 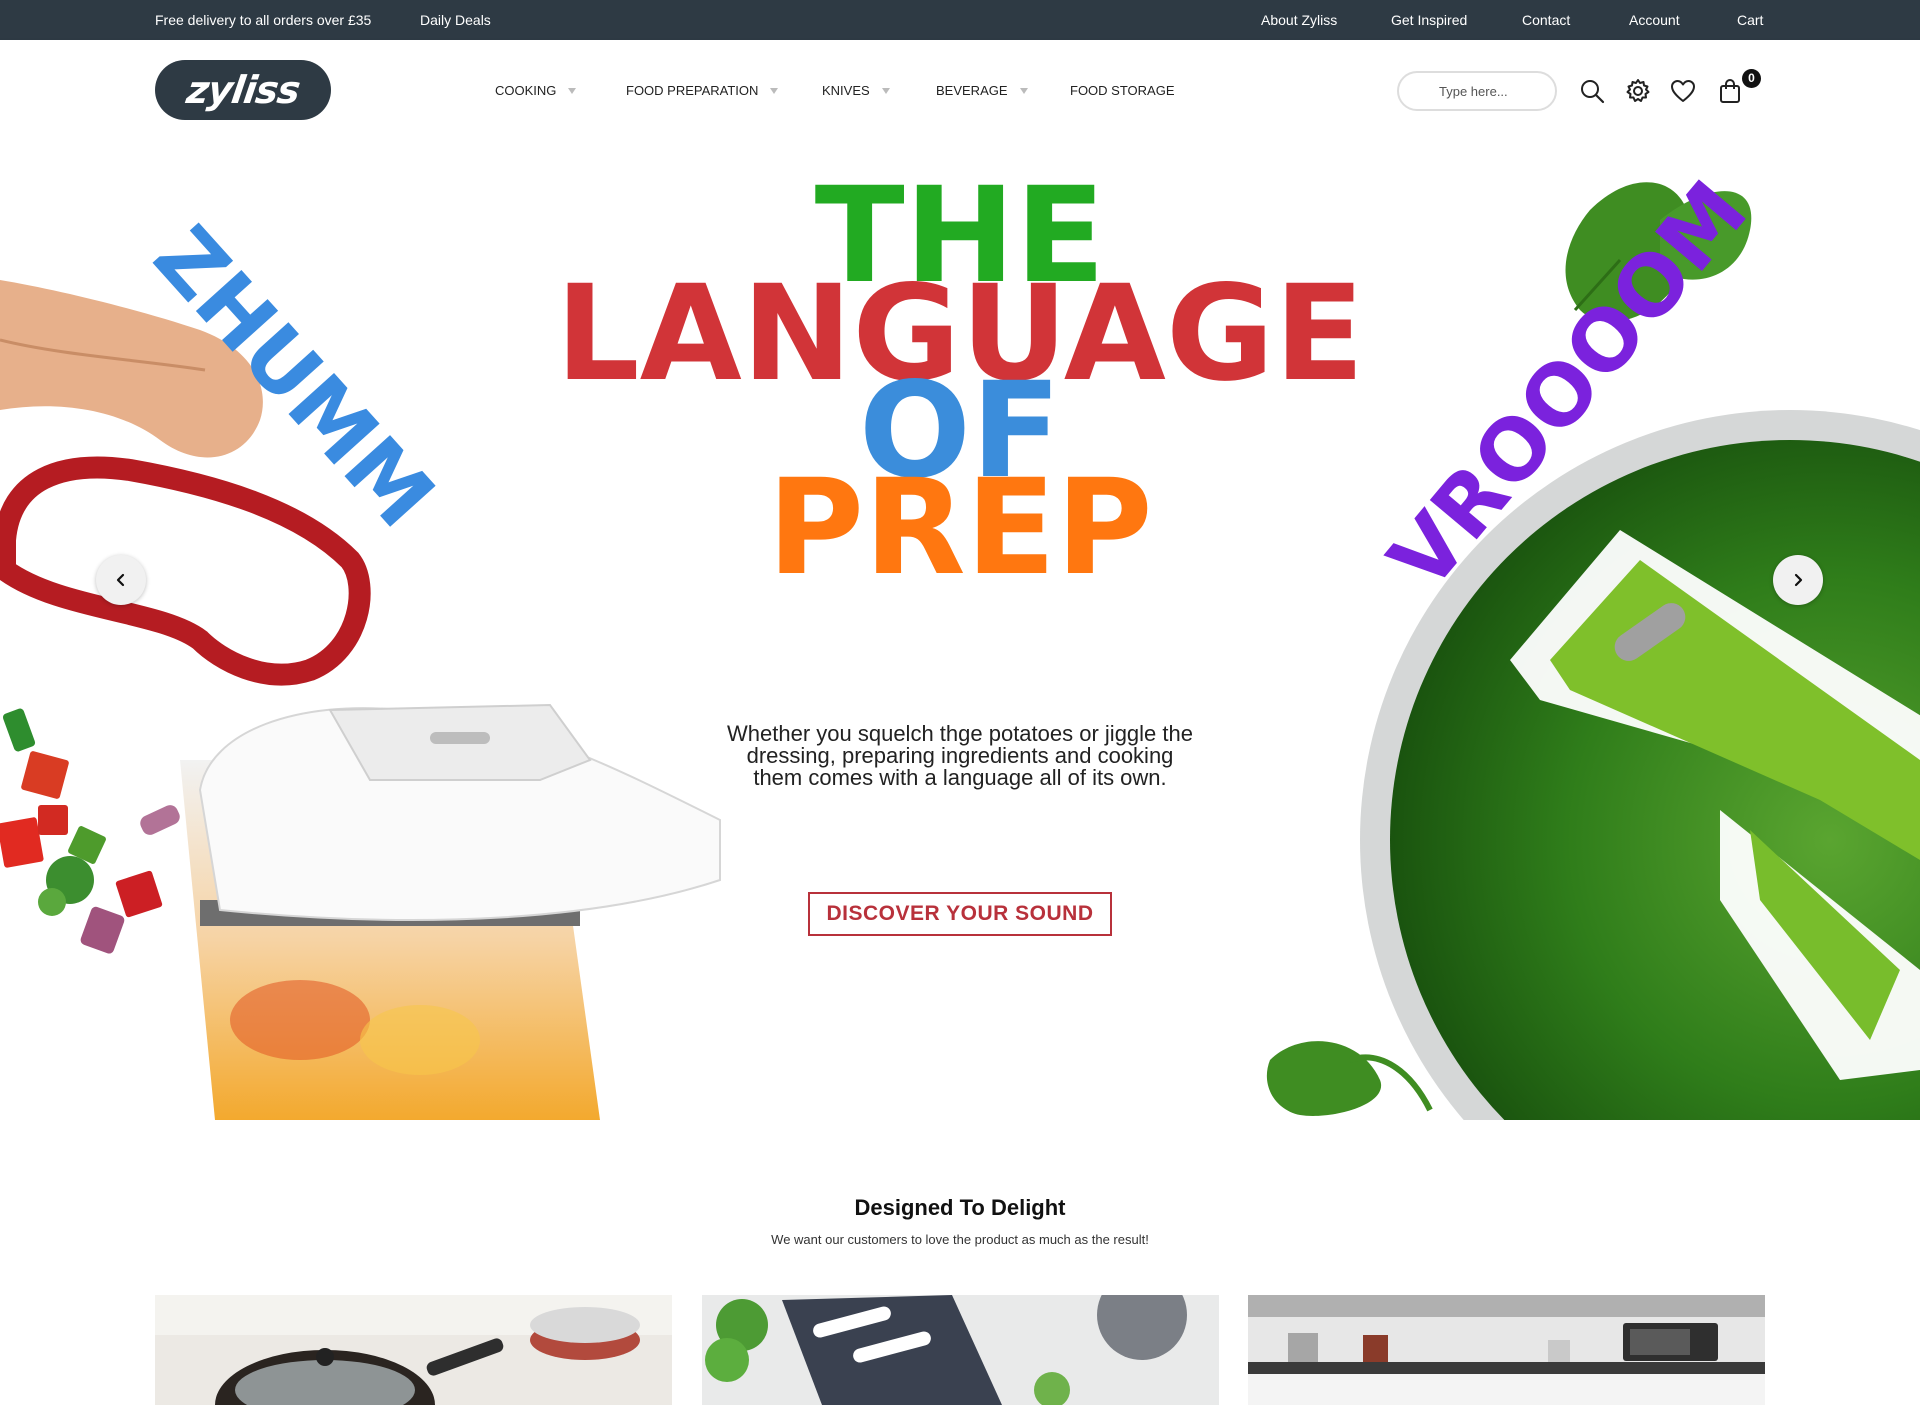 I want to click on logo-wordmark: zyliss, so click(x=243, y=90).